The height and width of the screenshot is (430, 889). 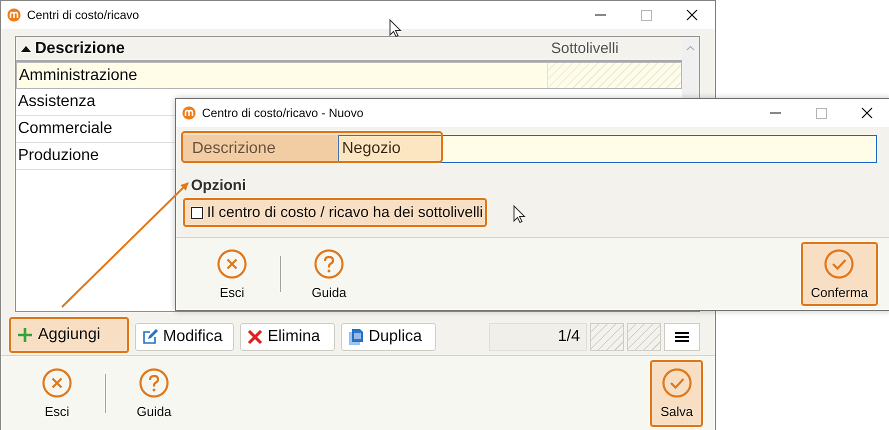 I want to click on delete-button: Elimina, so click(x=287, y=336).